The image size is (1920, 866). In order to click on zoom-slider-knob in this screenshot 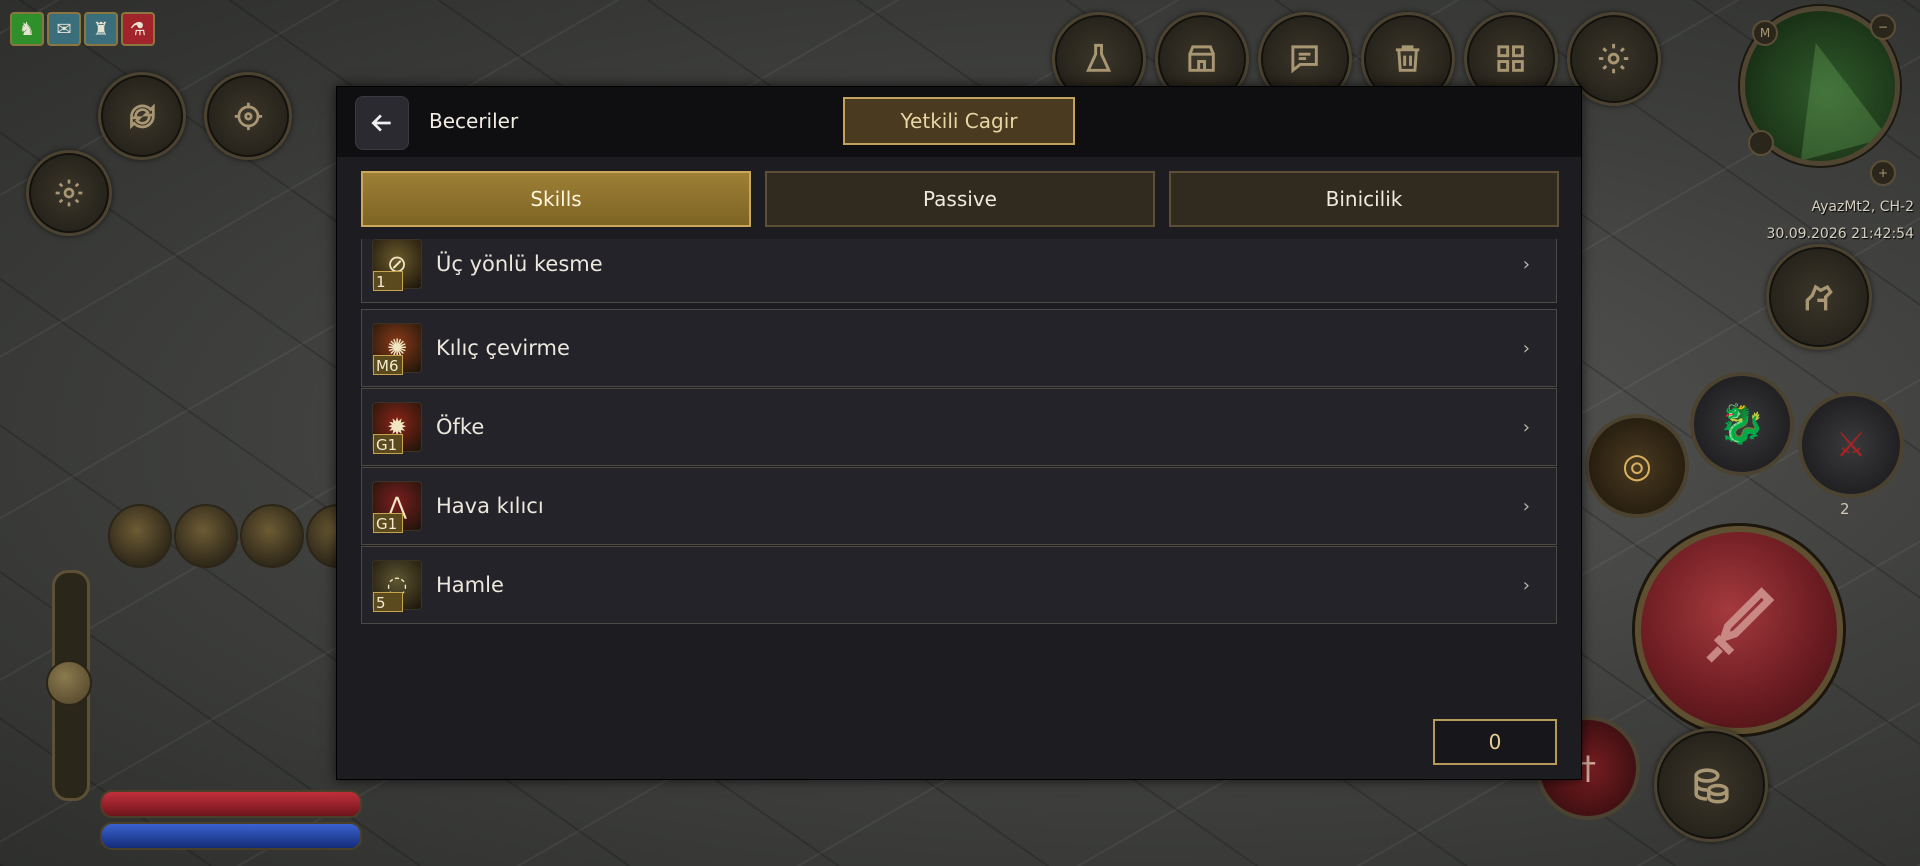, I will do `click(69, 683)`.